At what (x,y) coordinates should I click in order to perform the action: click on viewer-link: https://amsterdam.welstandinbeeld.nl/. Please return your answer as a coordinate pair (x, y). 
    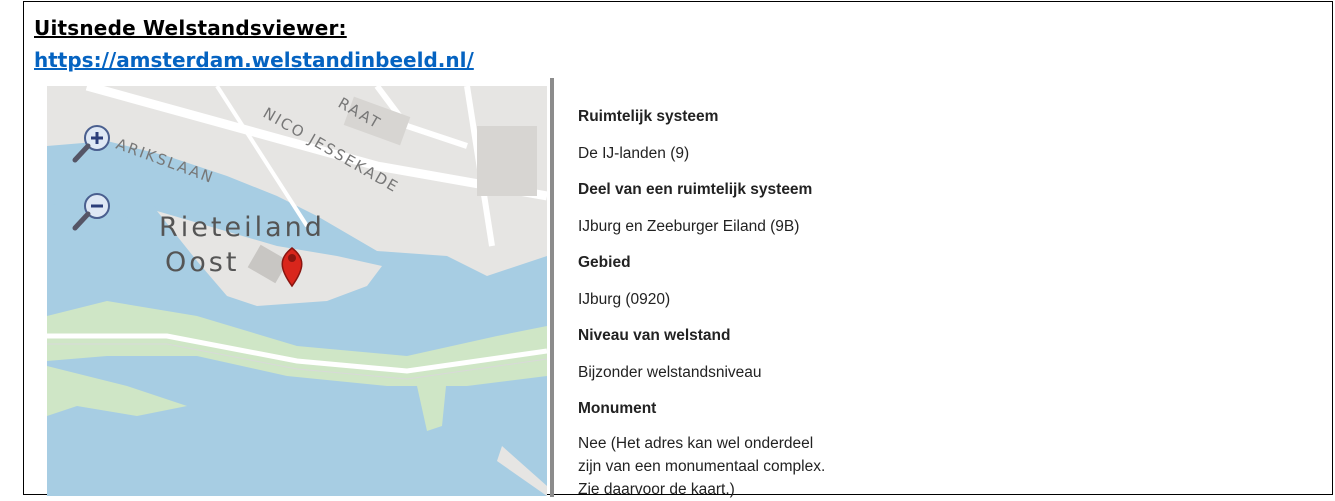
    Looking at the image, I should click on (254, 60).